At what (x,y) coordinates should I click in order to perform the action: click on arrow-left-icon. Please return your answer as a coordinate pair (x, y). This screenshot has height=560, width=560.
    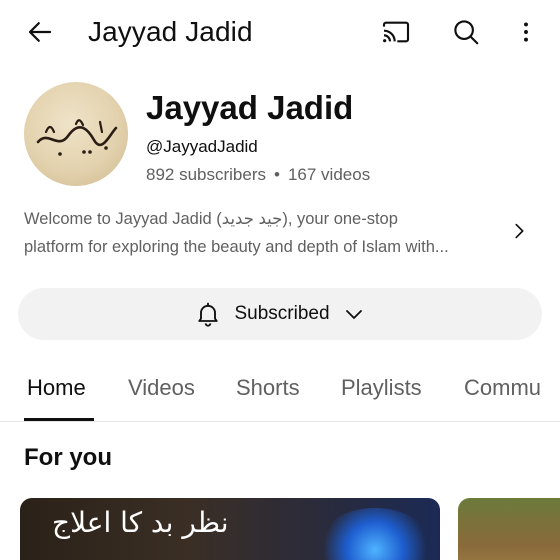
    Looking at the image, I should click on (40, 32).